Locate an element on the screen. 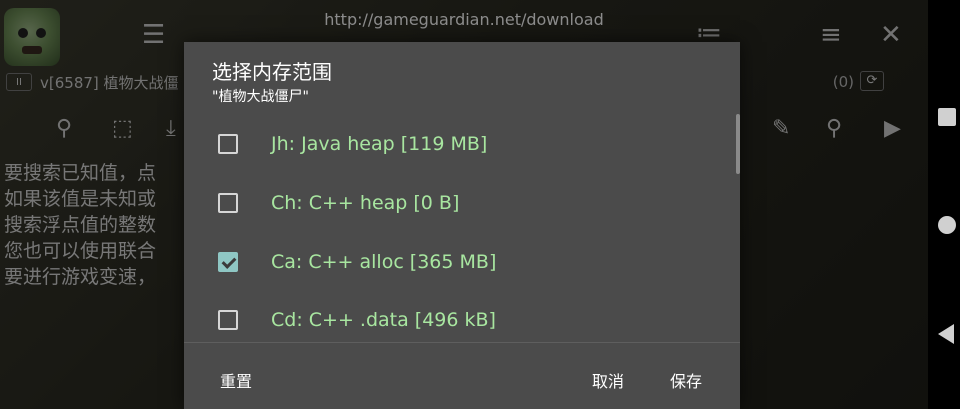 The height and width of the screenshot is (409, 960). checkbox-checked is located at coordinates (228, 262).